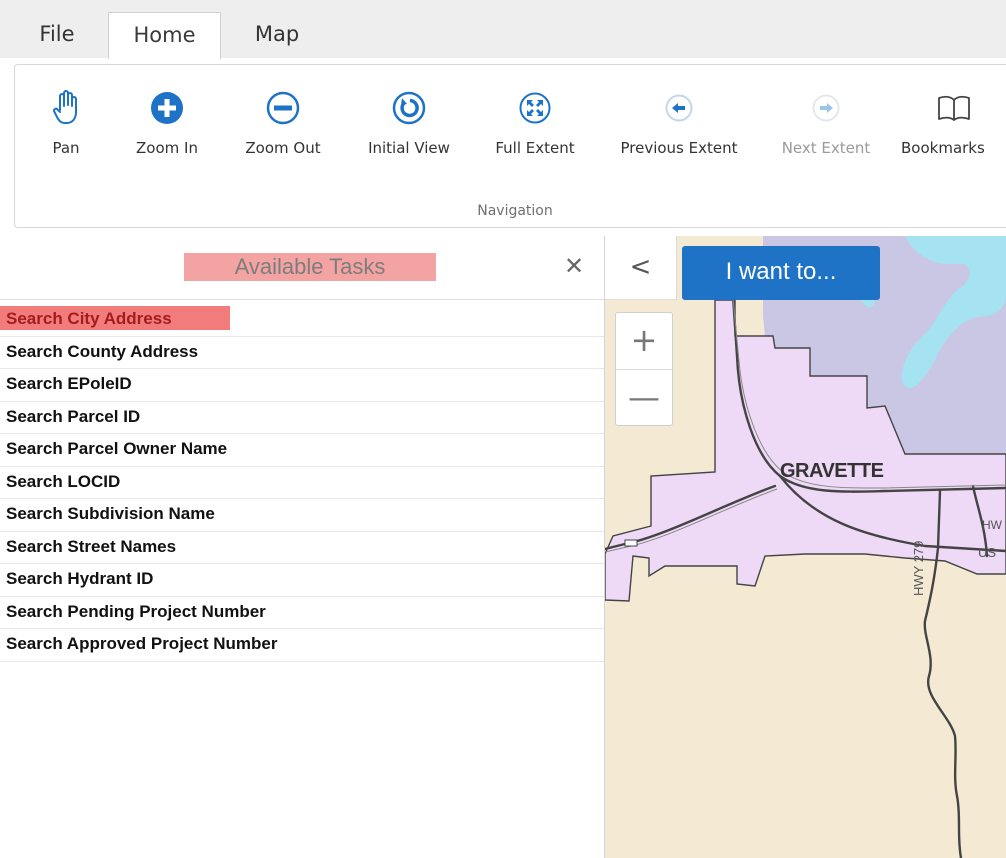 The width and height of the screenshot is (1006, 858). I want to click on task-label: Search Parcel Owner Name, so click(117, 448).